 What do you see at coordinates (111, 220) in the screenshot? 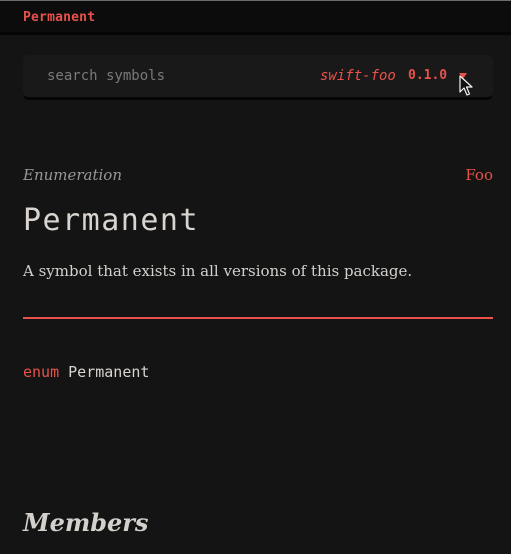
I see `page-title: Permanent` at bounding box center [111, 220].